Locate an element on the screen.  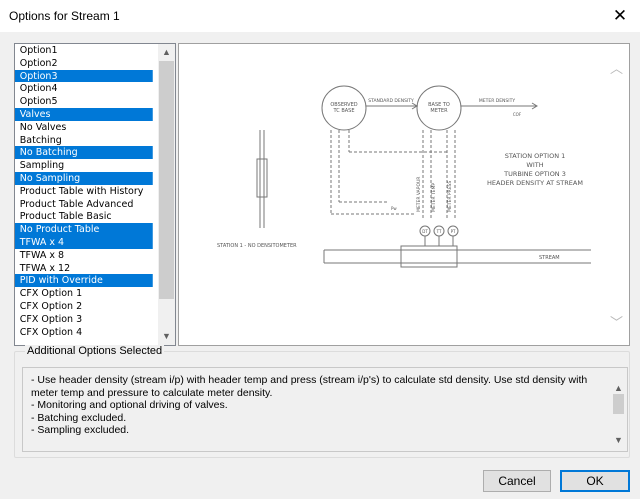
list-item: TFWA x 4 is located at coordinates (84, 242).